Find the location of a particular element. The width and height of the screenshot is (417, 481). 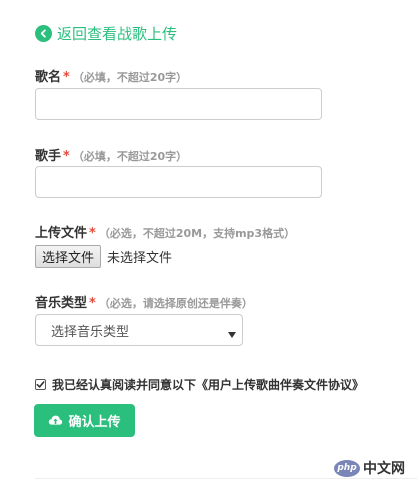

upload-file-label-text: 上传文件 is located at coordinates (61, 233).